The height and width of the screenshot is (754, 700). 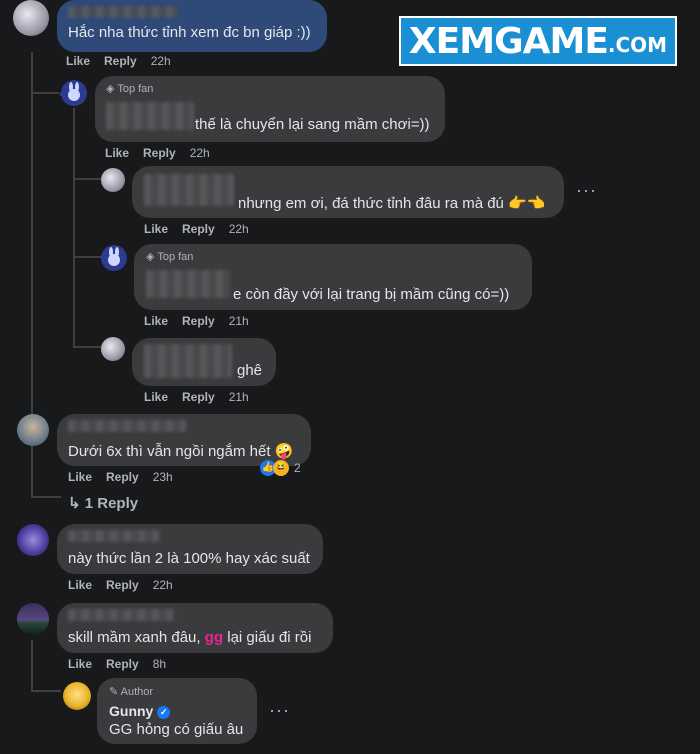 I want to click on comment-actions: Like Reply 8h, so click(x=117, y=664).